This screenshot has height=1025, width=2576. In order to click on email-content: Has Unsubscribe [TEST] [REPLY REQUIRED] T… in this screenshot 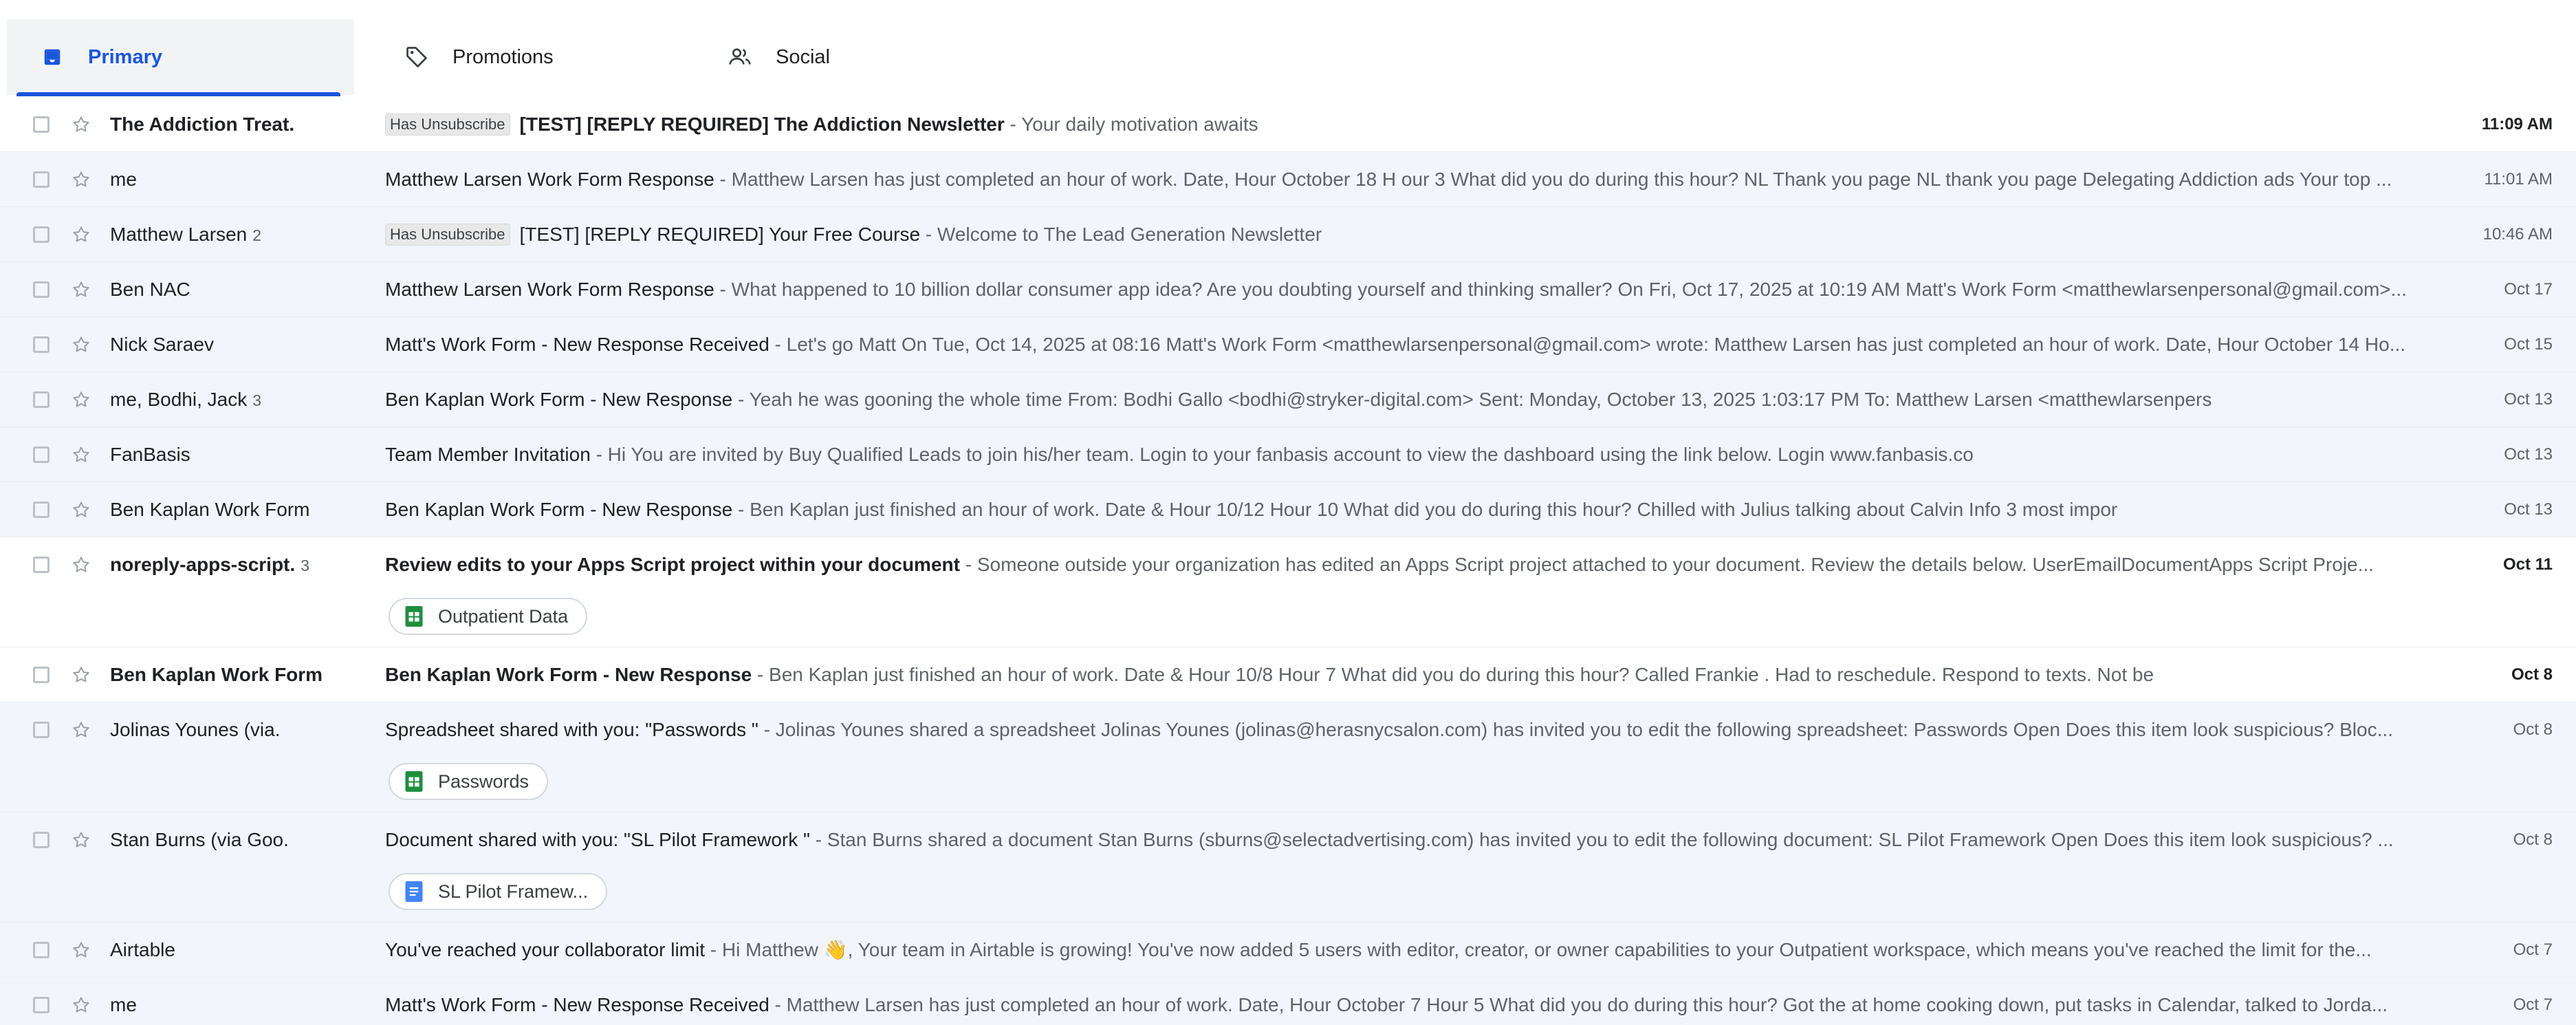, I will do `click(1399, 124)`.